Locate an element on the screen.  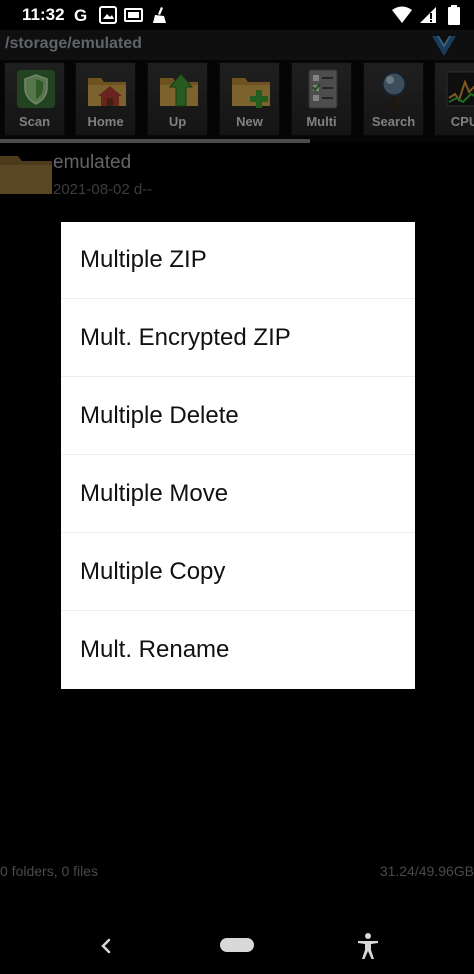
accessibility-icon is located at coordinates (368, 946).